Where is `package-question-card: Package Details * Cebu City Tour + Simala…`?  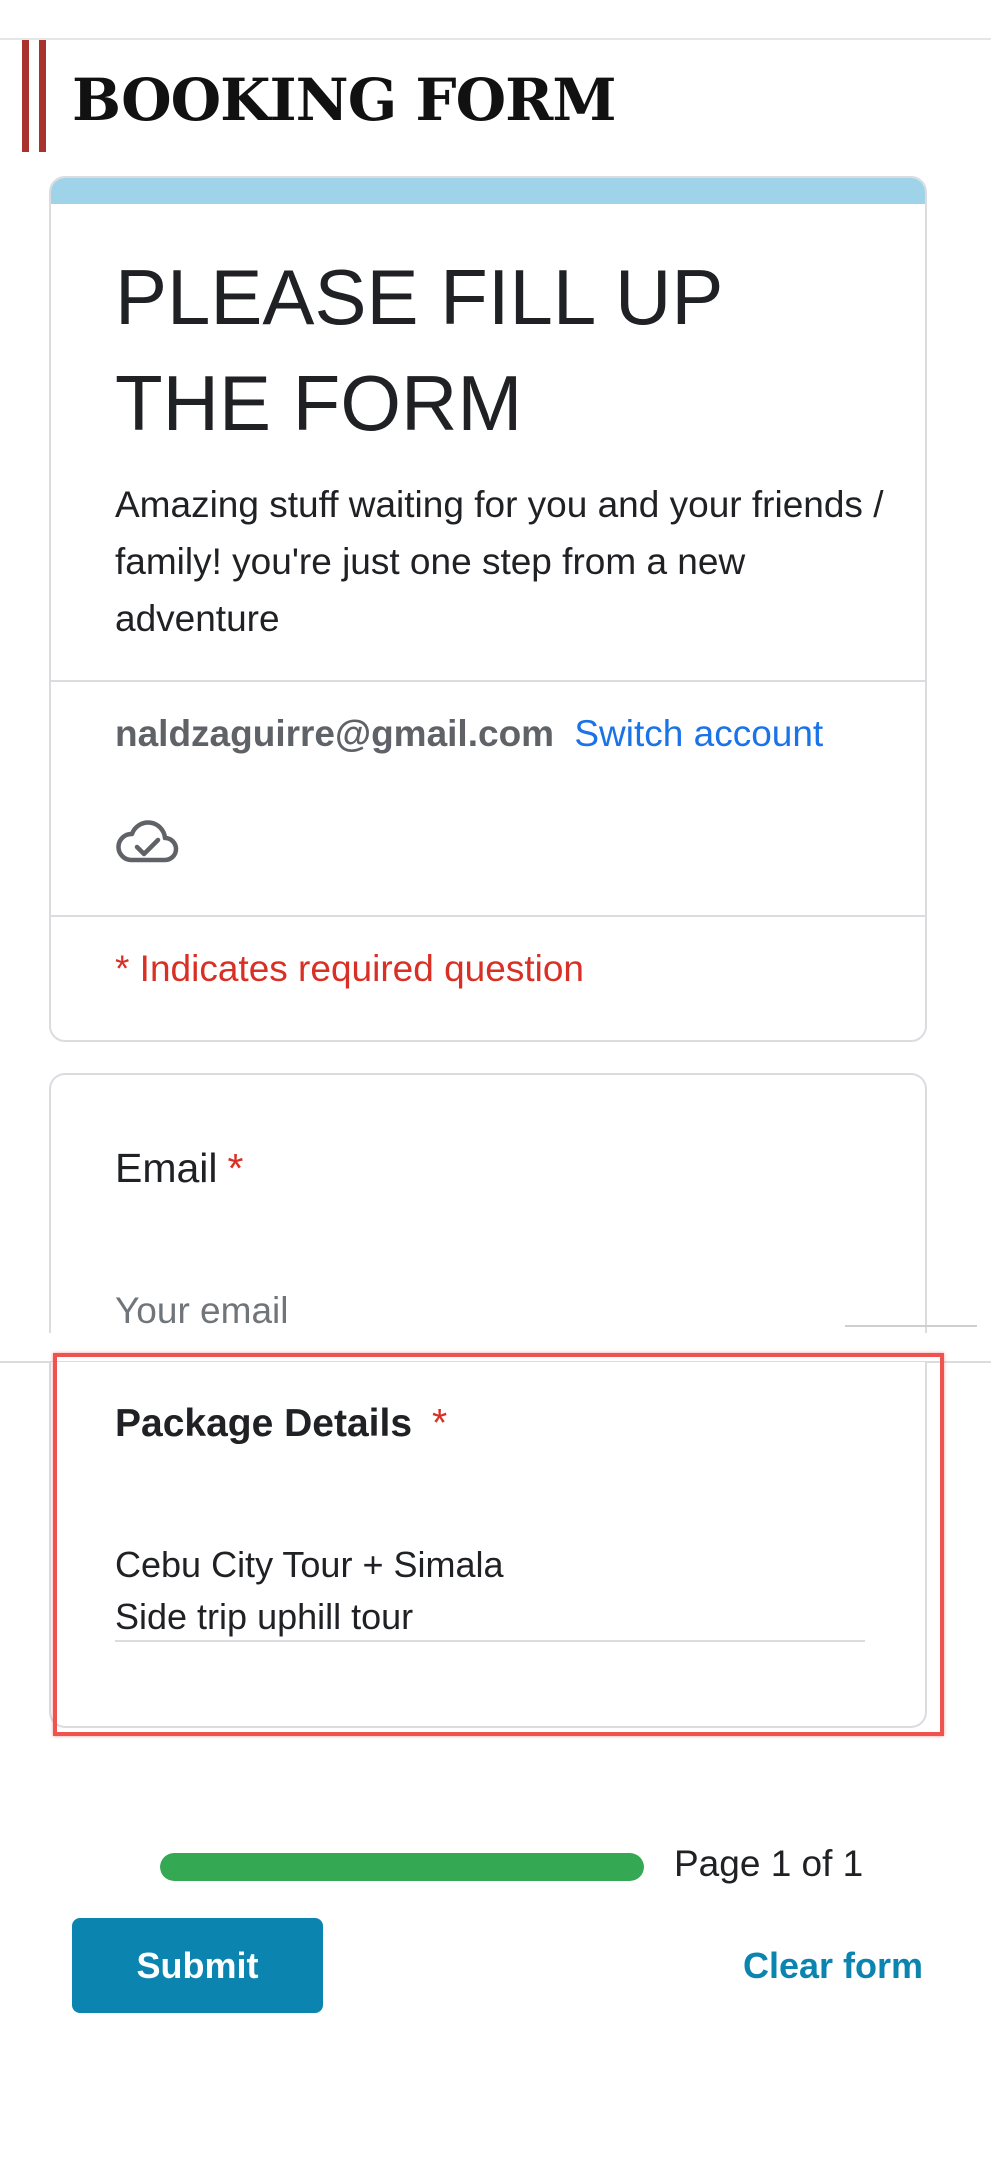 package-question-card: Package Details * Cebu City Tour + Simala… is located at coordinates (488, 1545).